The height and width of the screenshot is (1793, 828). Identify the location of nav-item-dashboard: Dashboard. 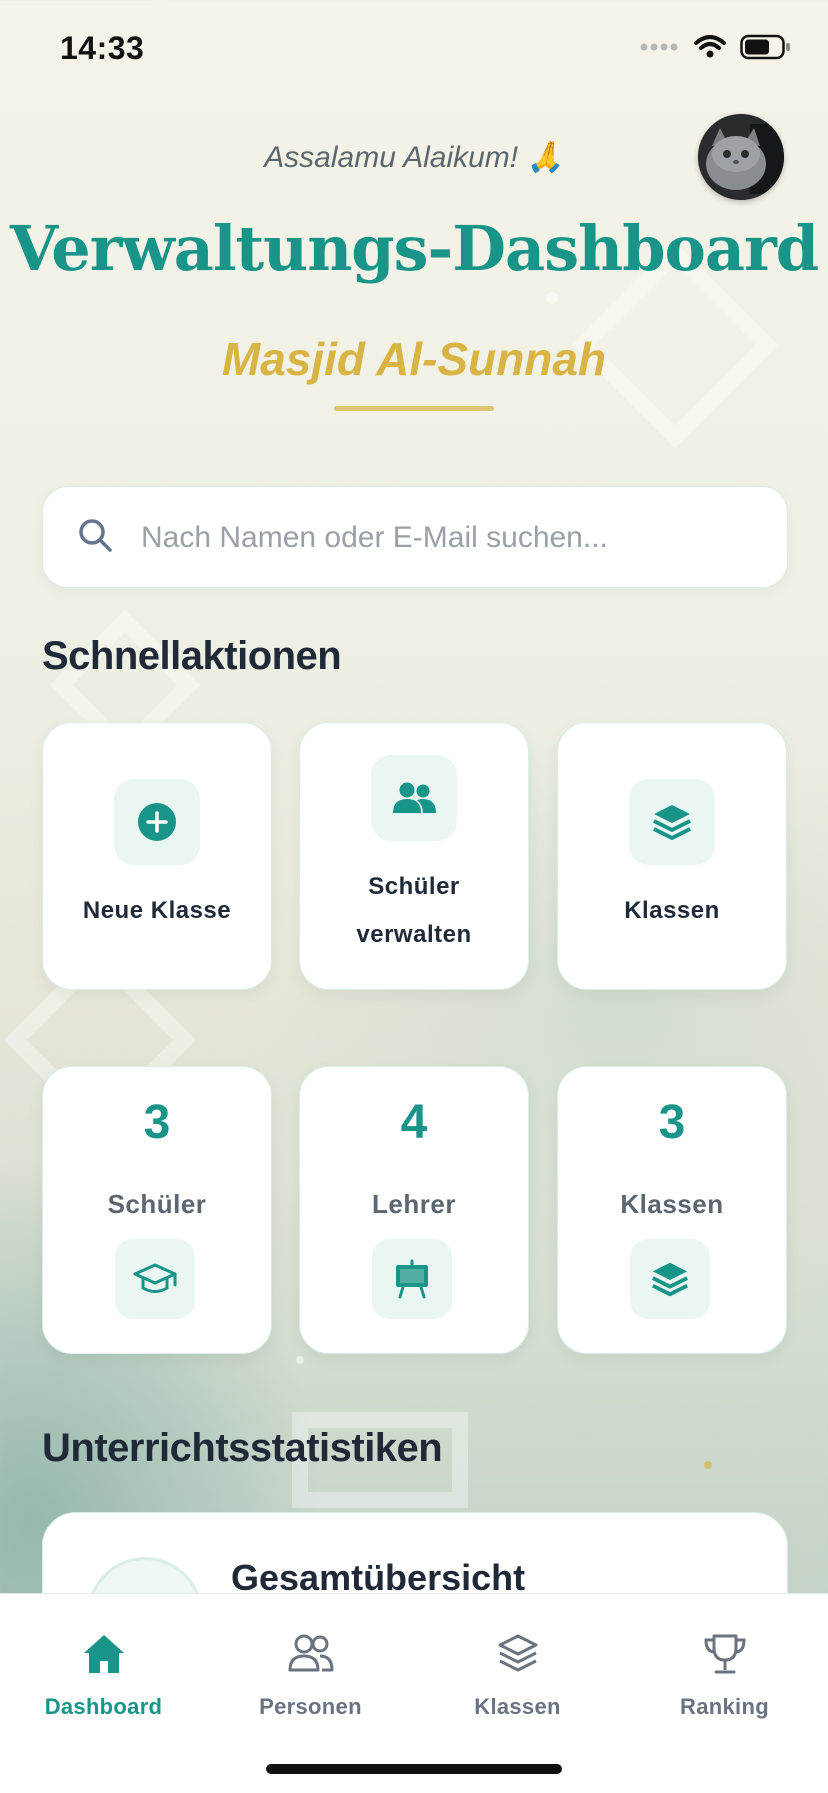
(103, 1669).